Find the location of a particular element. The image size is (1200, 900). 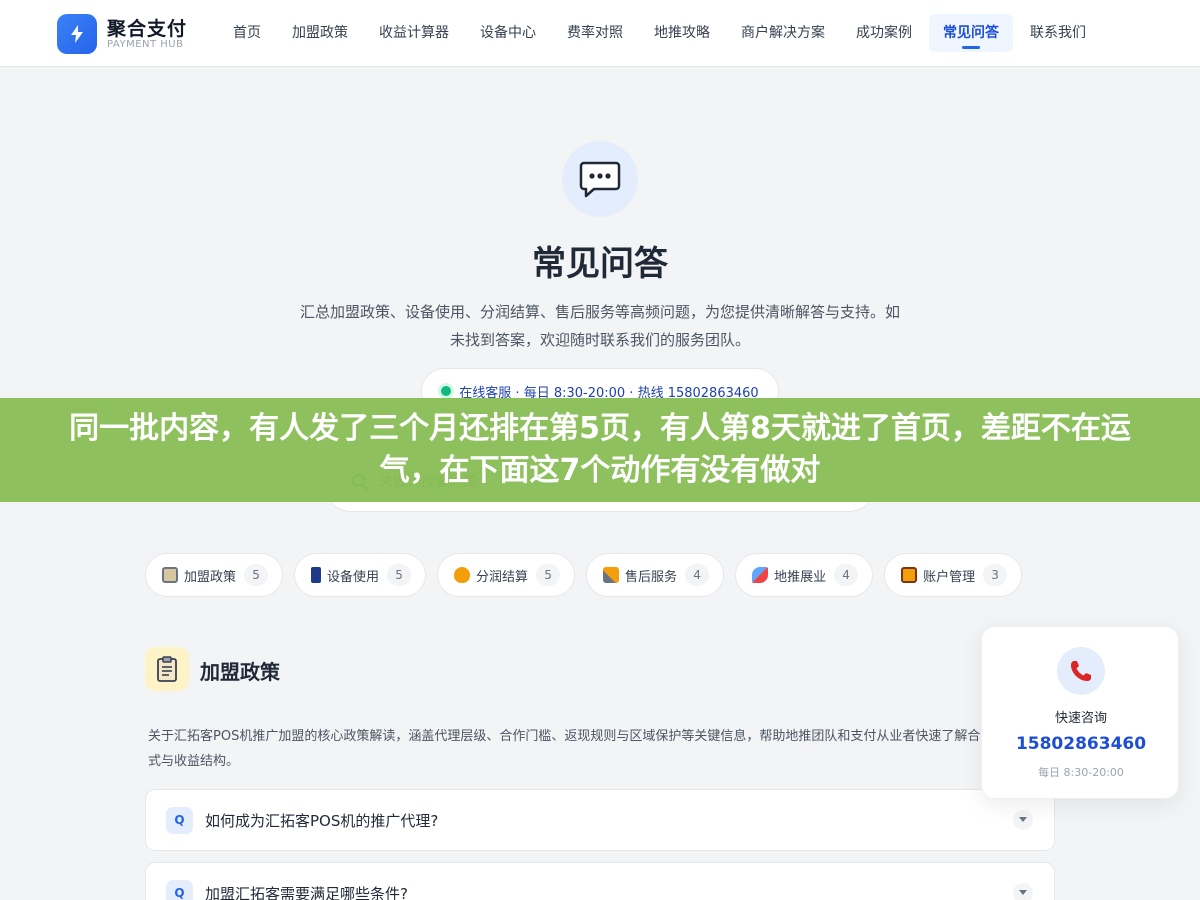

lock-icon is located at coordinates (909, 575).